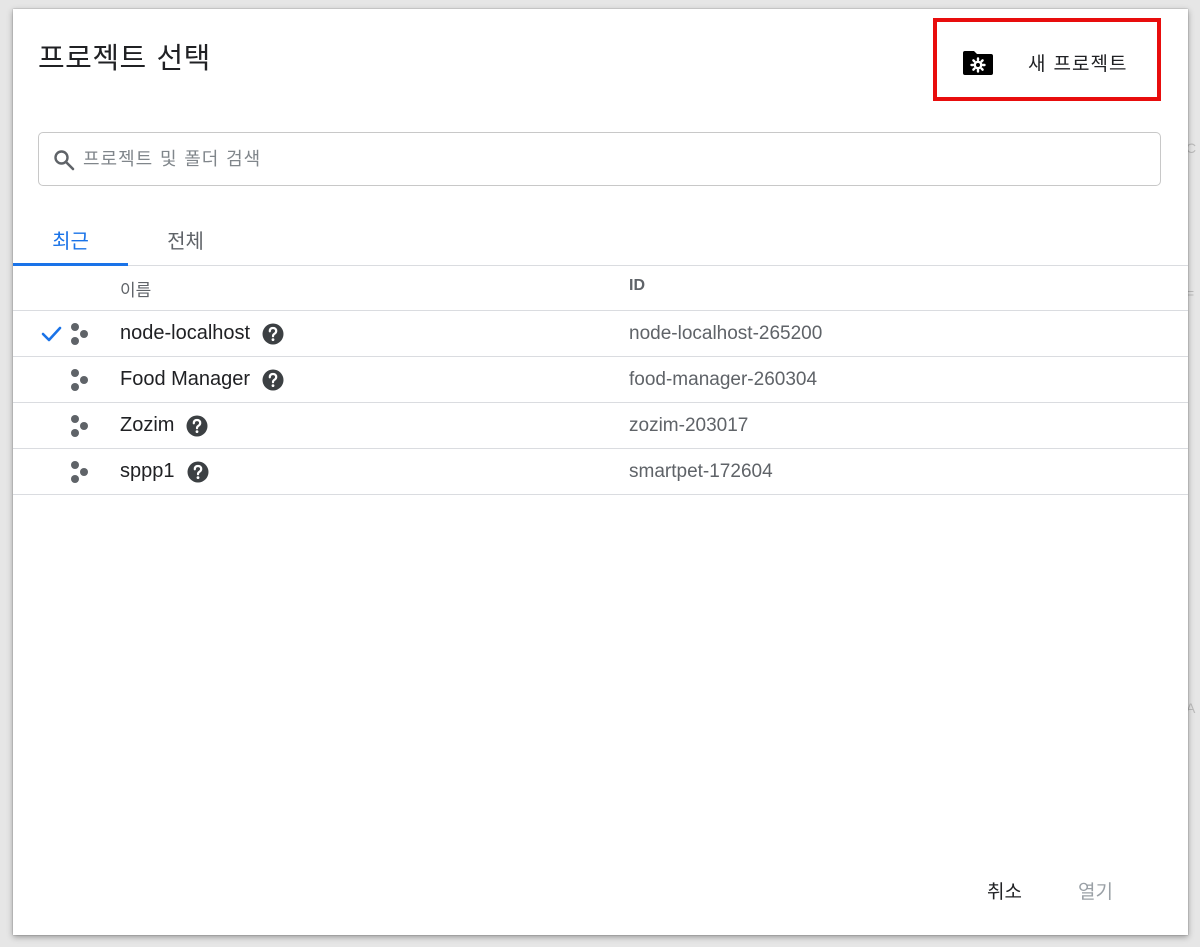 This screenshot has height=947, width=1200. What do you see at coordinates (726, 333) in the screenshot?
I see `project-id: node-localhost-265200` at bounding box center [726, 333].